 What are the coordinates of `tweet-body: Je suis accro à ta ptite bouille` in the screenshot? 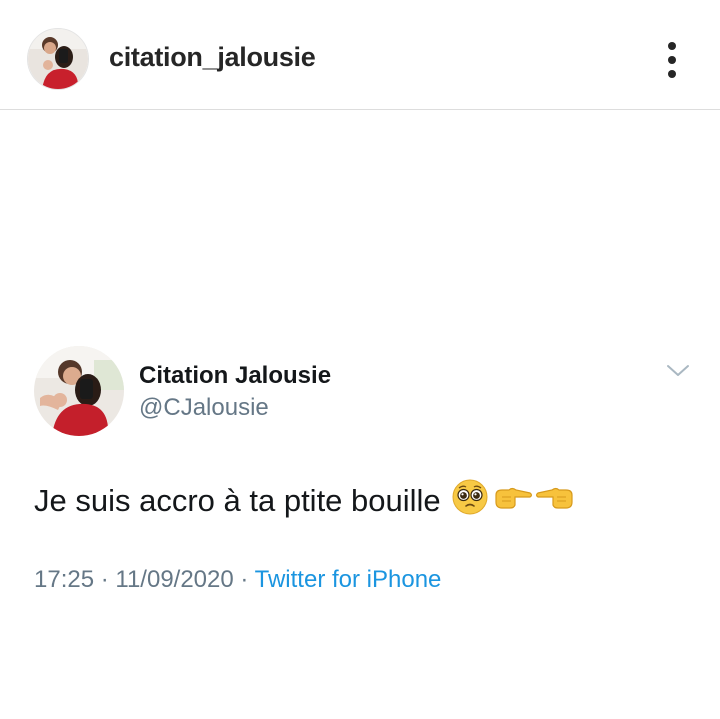 It's located at (237, 500).